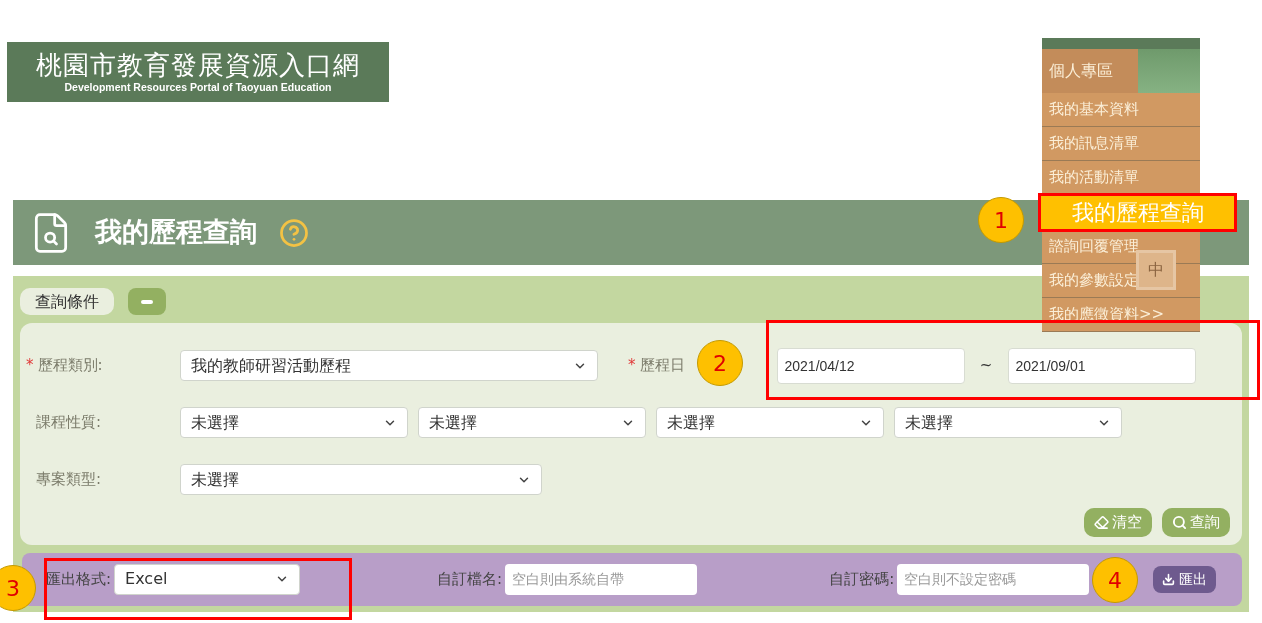  I want to click on field-label: 專案類型:, so click(69, 480).